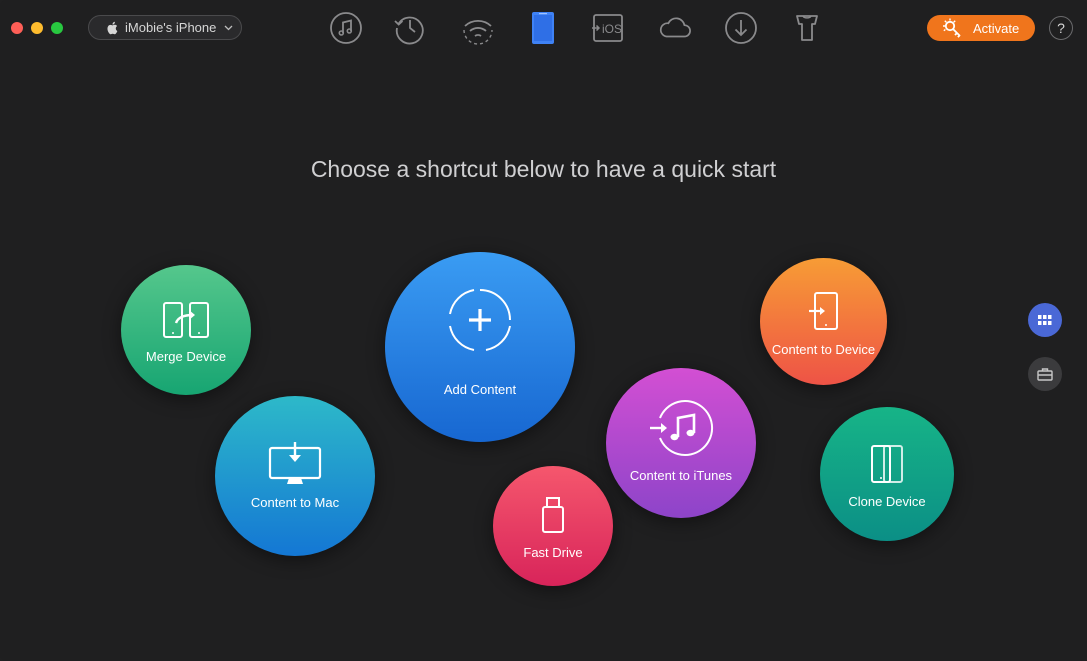 The image size is (1087, 661). I want to click on zoom-window-button, so click(57, 28).